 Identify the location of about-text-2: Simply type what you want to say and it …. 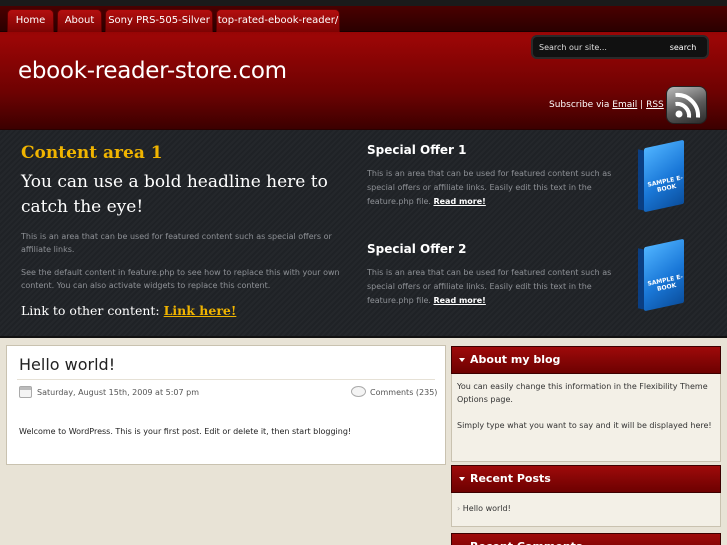
(584, 425).